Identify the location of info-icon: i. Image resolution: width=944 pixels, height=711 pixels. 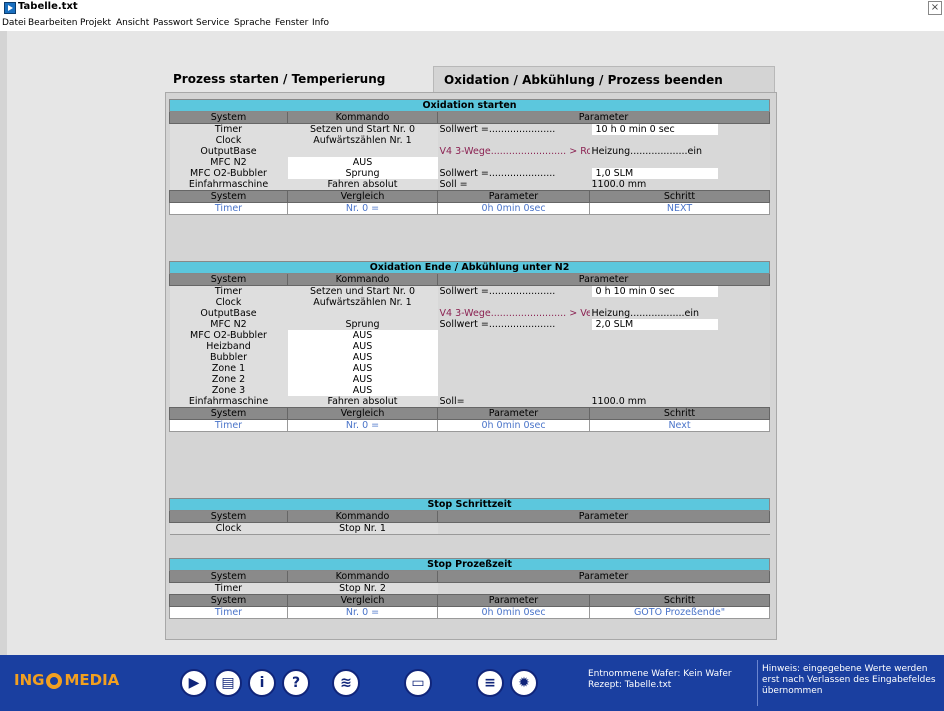
(262, 683).